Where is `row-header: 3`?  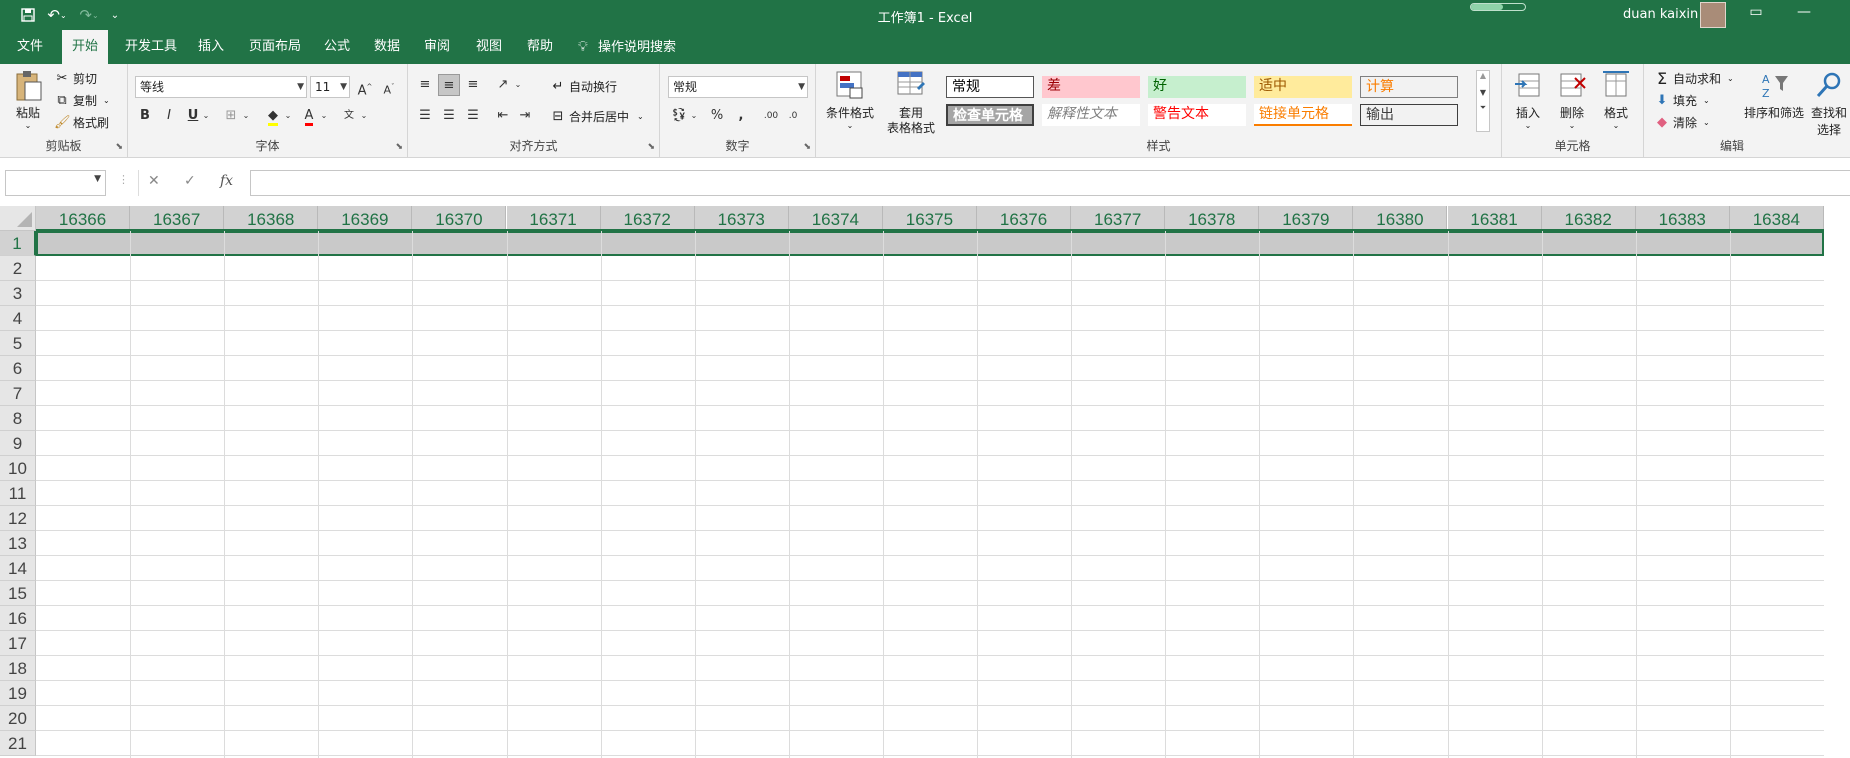
row-header: 3 is located at coordinates (18, 293).